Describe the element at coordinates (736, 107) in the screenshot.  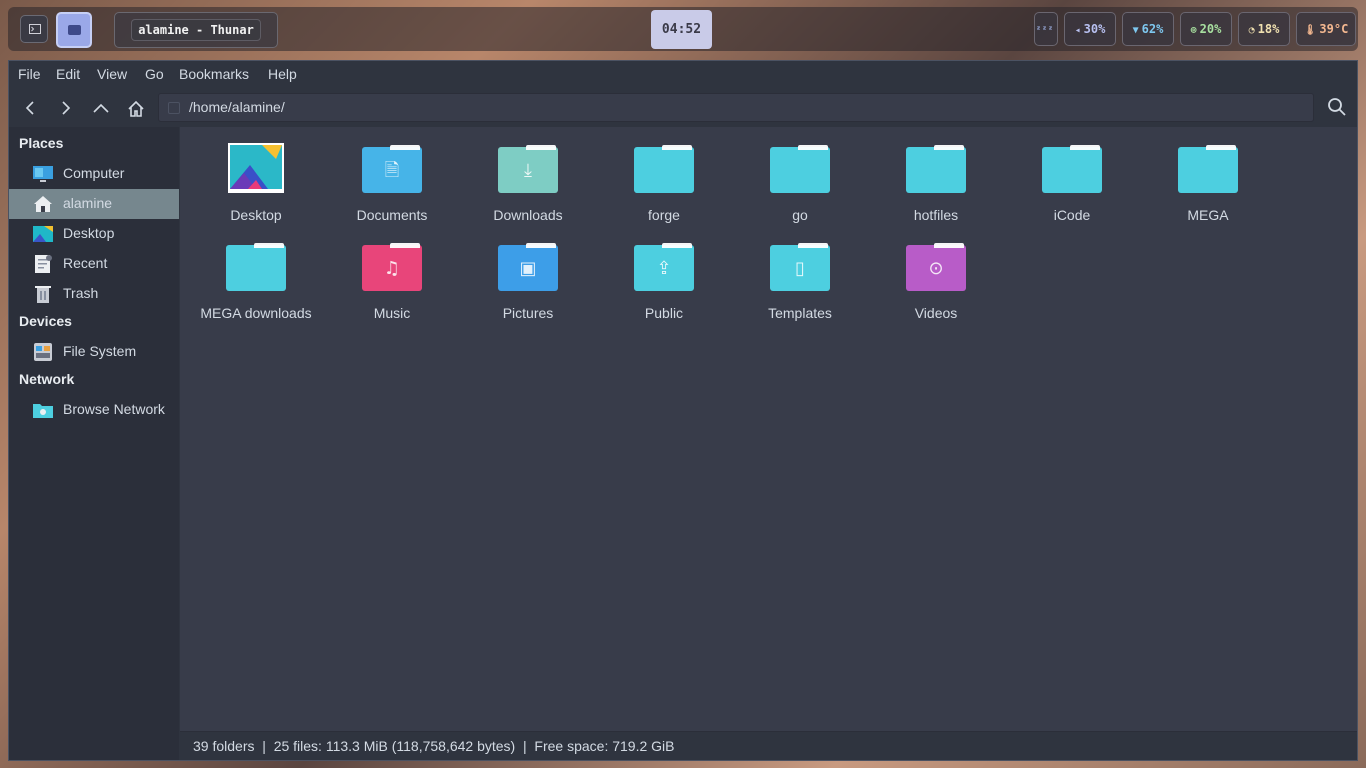
I see `location-bar: /home/alamine/` at that location.